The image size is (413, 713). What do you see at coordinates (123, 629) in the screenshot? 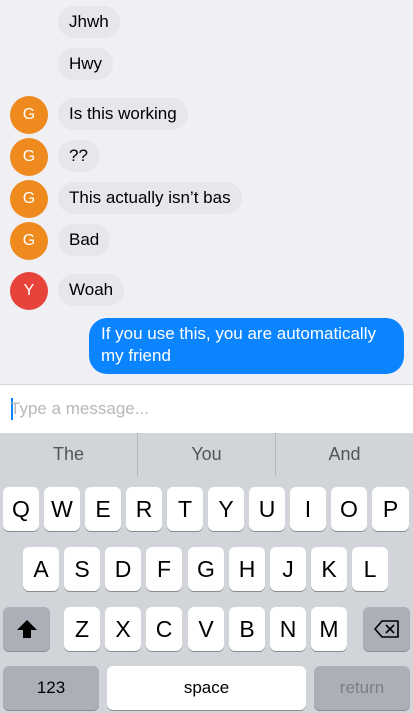
I see `key-x: X` at bounding box center [123, 629].